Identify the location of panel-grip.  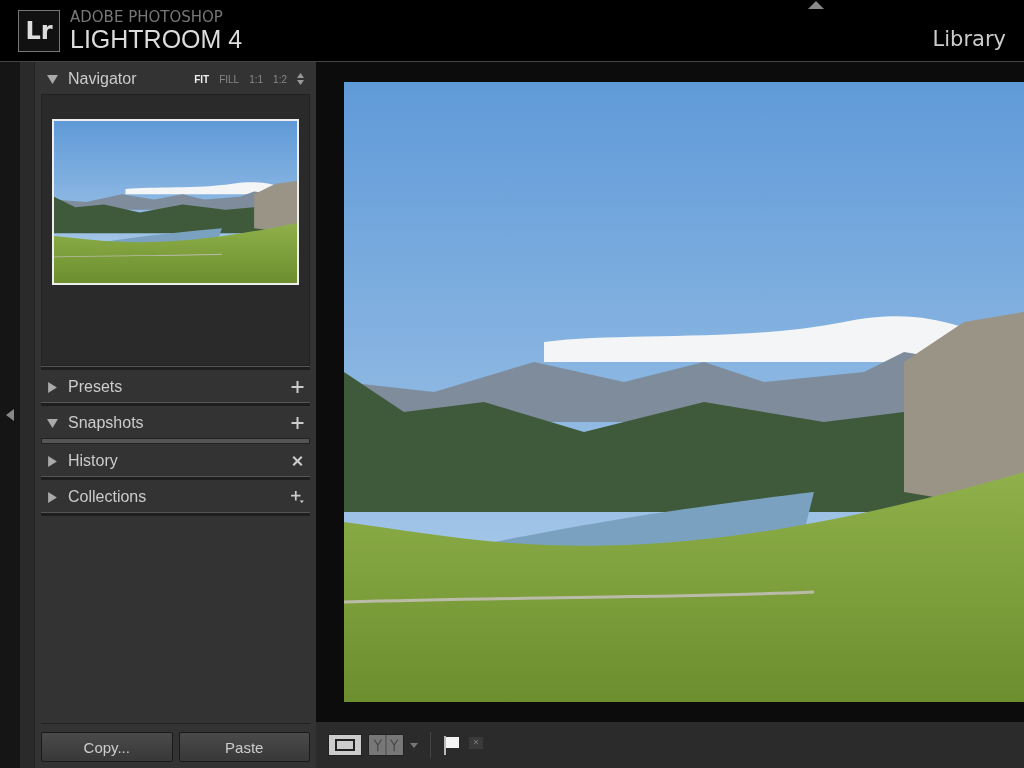
(27, 415).